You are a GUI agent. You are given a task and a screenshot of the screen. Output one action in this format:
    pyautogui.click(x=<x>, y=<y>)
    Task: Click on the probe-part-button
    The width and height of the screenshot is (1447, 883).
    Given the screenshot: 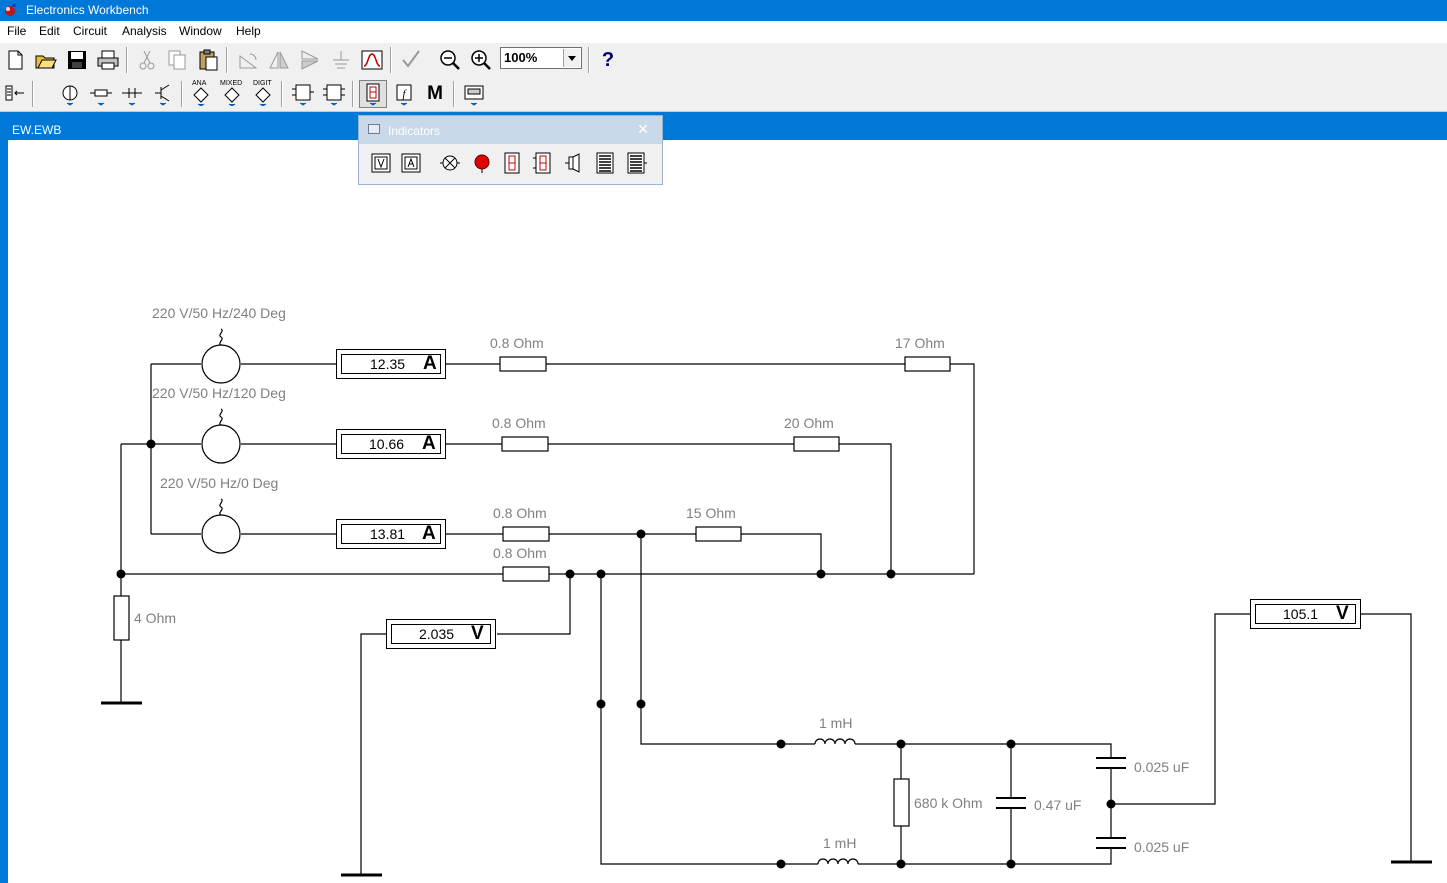 What is the action you would take?
    pyautogui.click(x=482, y=163)
    